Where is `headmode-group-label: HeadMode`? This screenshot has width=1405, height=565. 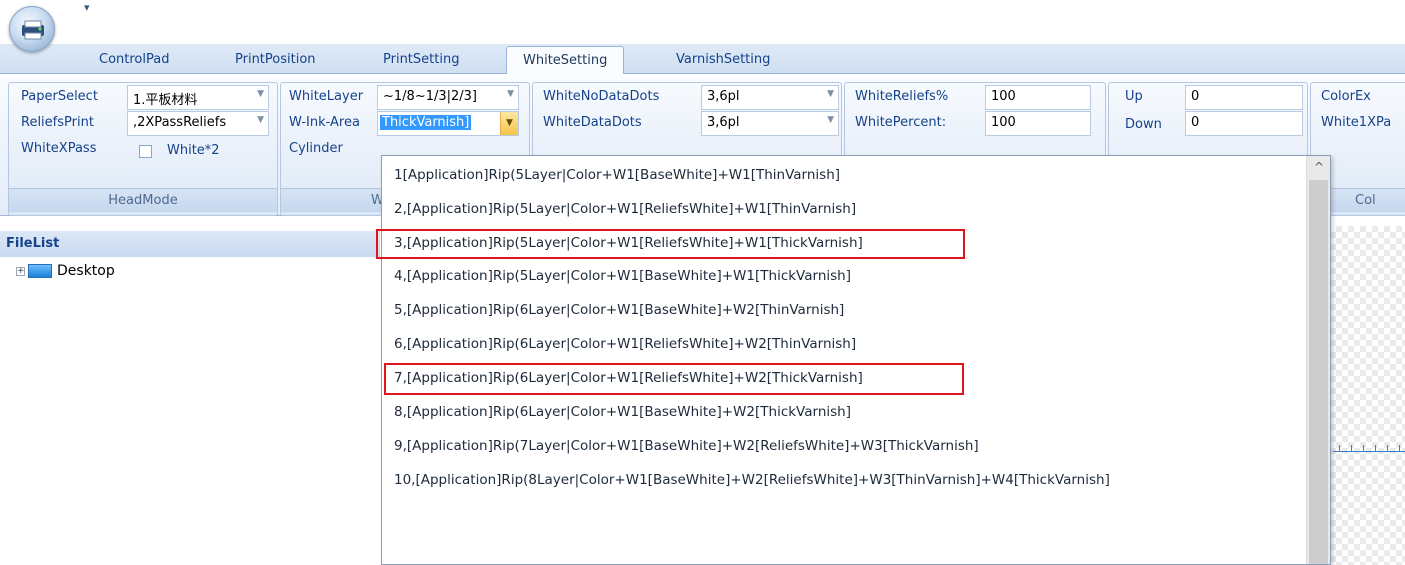 headmode-group-label: HeadMode is located at coordinates (143, 200).